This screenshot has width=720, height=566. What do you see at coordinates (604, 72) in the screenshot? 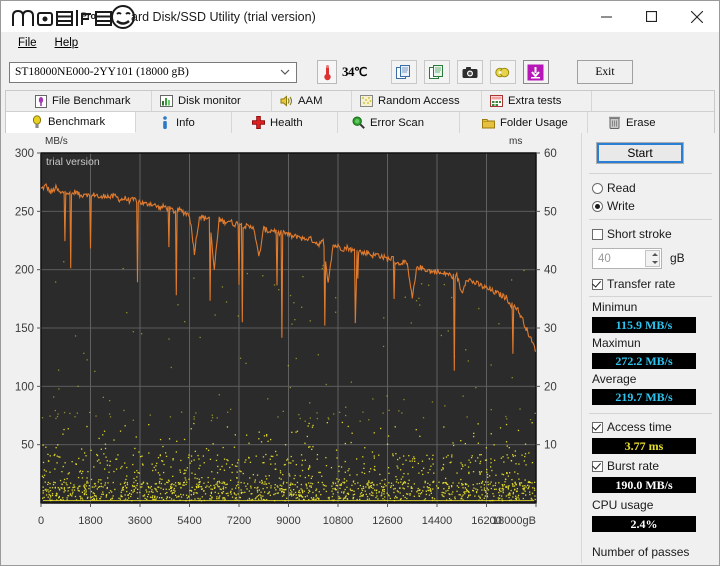
I see `exit-button: Exit` at bounding box center [604, 72].